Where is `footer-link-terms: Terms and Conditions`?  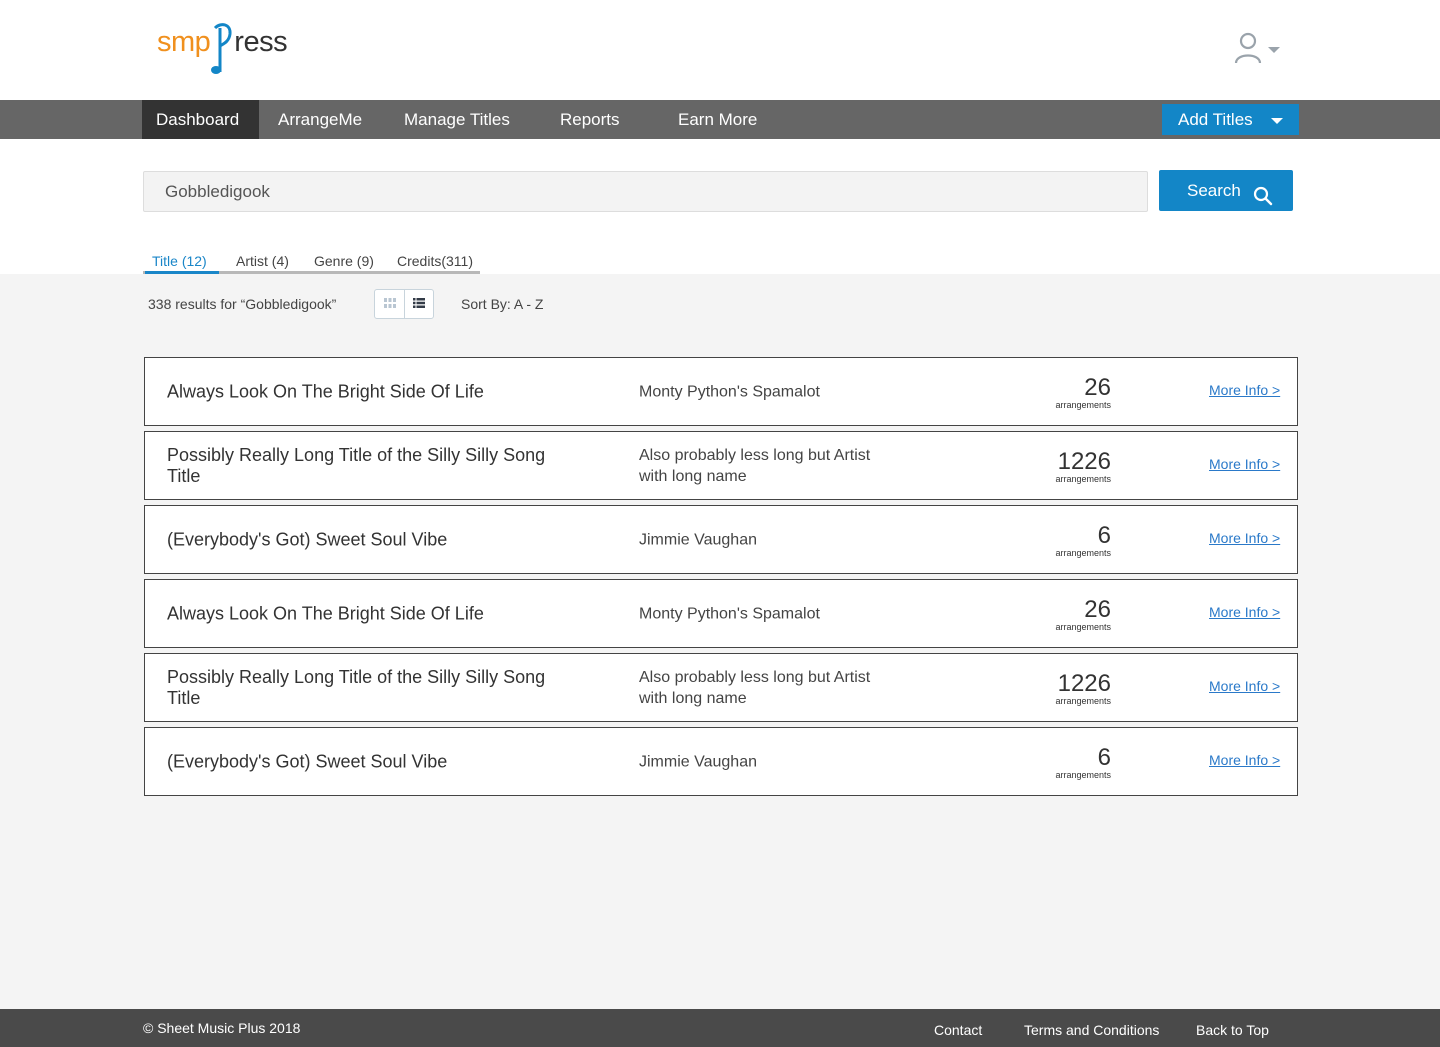 footer-link-terms: Terms and Conditions is located at coordinates (1091, 1030).